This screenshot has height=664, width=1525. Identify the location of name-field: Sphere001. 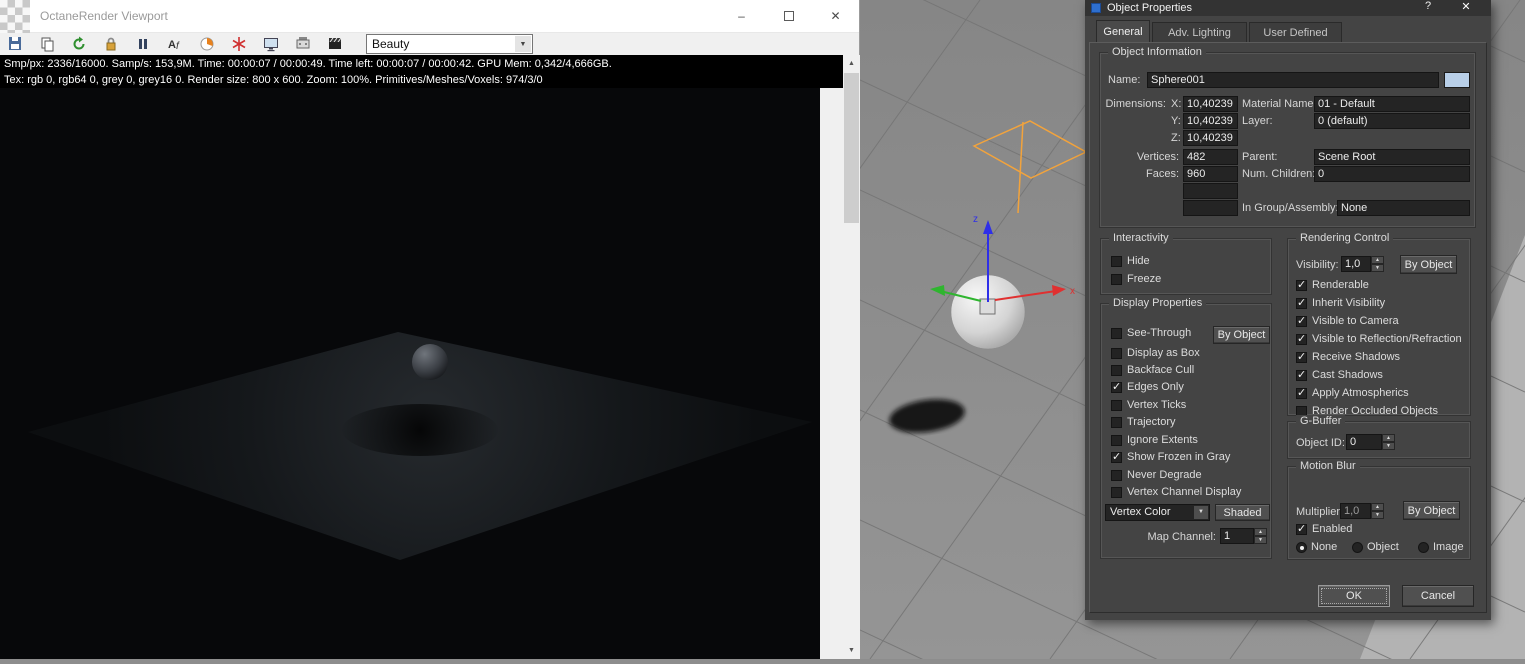
(1293, 80).